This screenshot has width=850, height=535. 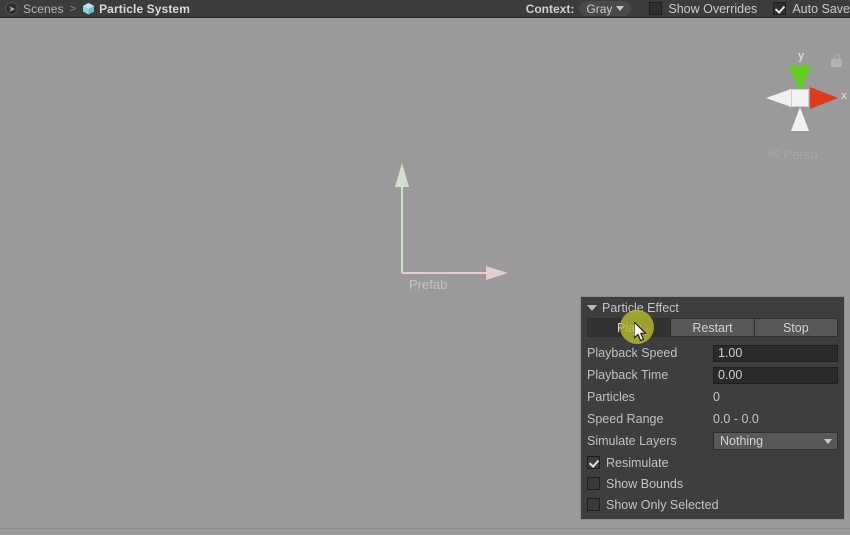 I want to click on gizmo-x-axis-cone, so click(x=824, y=98).